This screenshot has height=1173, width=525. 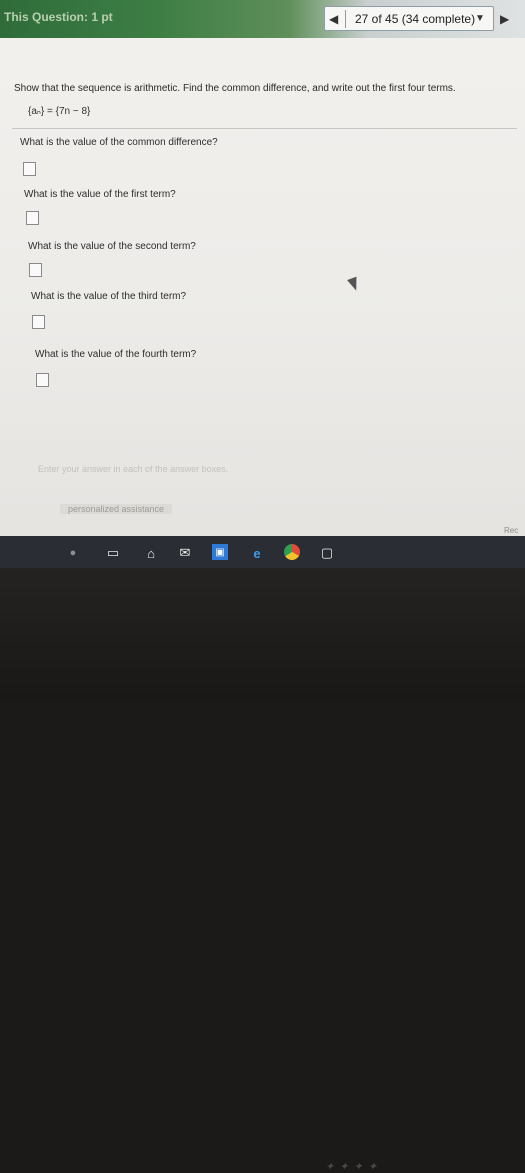 I want to click on corner-text: Rec, so click(x=511, y=530).